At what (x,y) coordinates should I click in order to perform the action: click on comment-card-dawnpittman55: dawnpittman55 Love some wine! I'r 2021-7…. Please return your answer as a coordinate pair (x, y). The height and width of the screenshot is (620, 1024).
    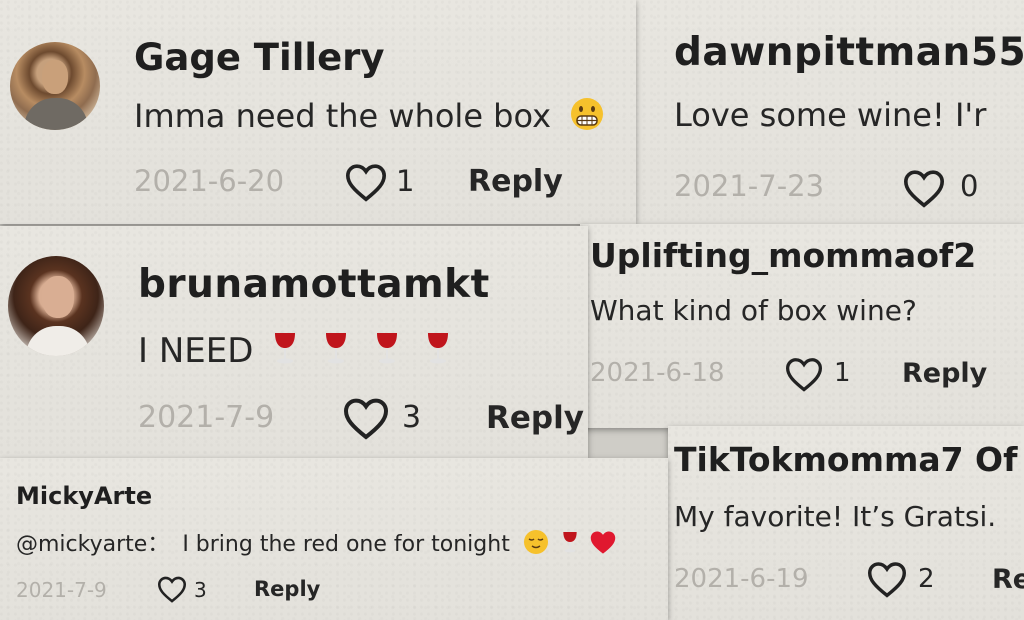
    Looking at the image, I should click on (830, 113).